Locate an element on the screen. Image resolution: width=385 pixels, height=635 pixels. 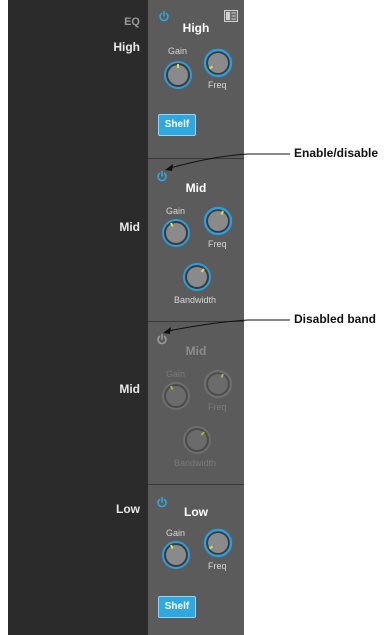
mid-disabled-band-label: Mid is located at coordinates (129, 389).